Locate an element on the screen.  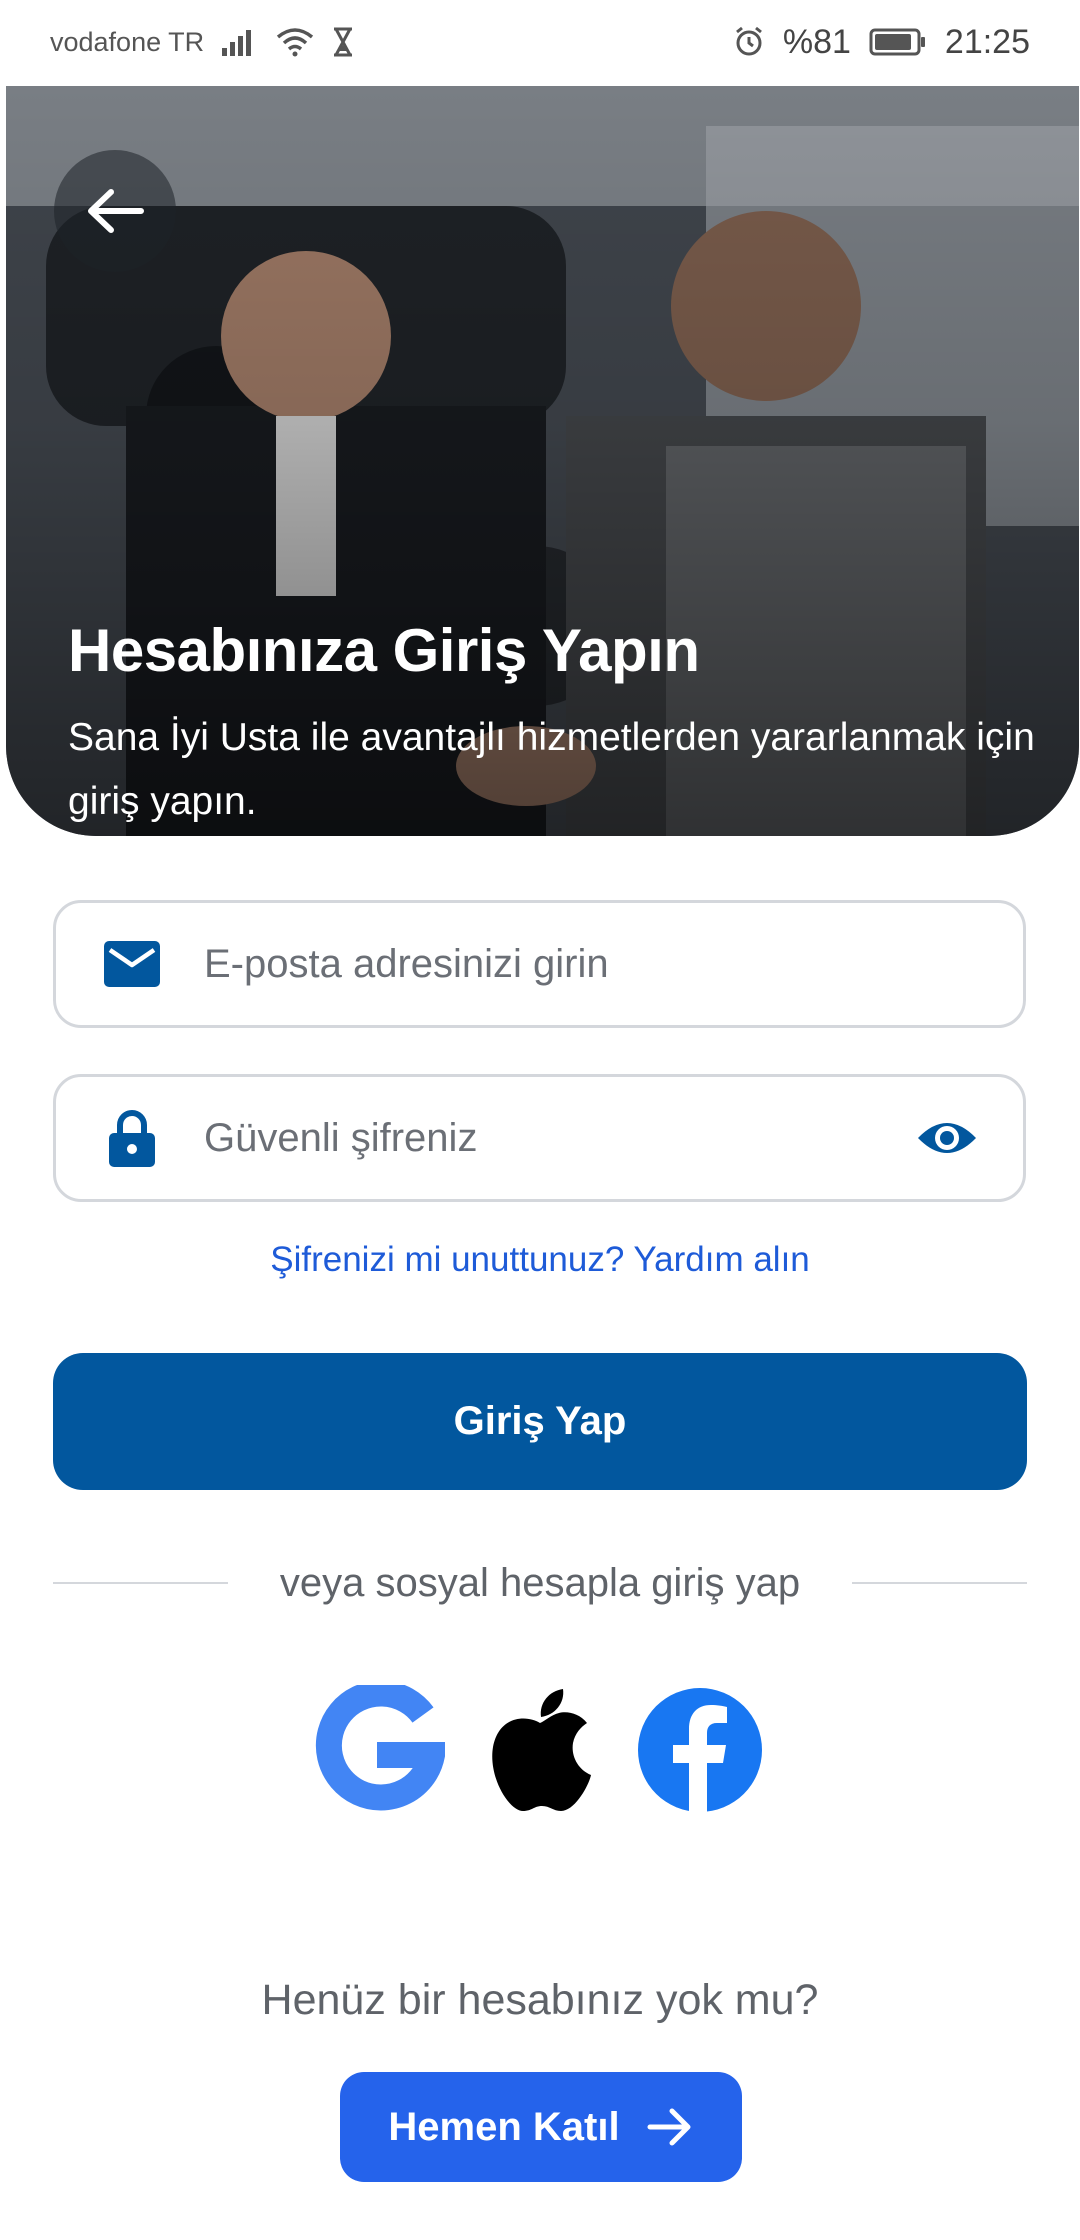
password-input is located at coordinates (558, 1138).